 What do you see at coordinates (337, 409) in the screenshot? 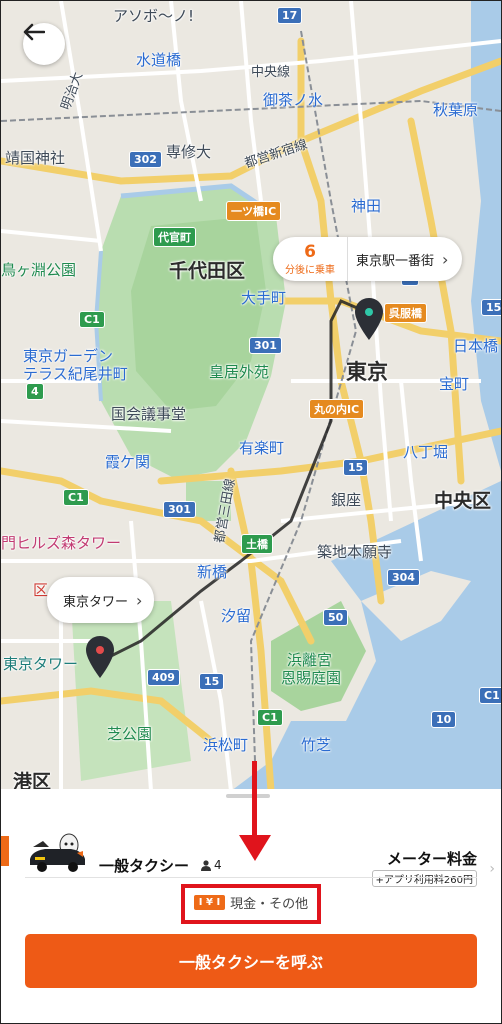
I see `map-label: 丸の内IC` at bounding box center [337, 409].